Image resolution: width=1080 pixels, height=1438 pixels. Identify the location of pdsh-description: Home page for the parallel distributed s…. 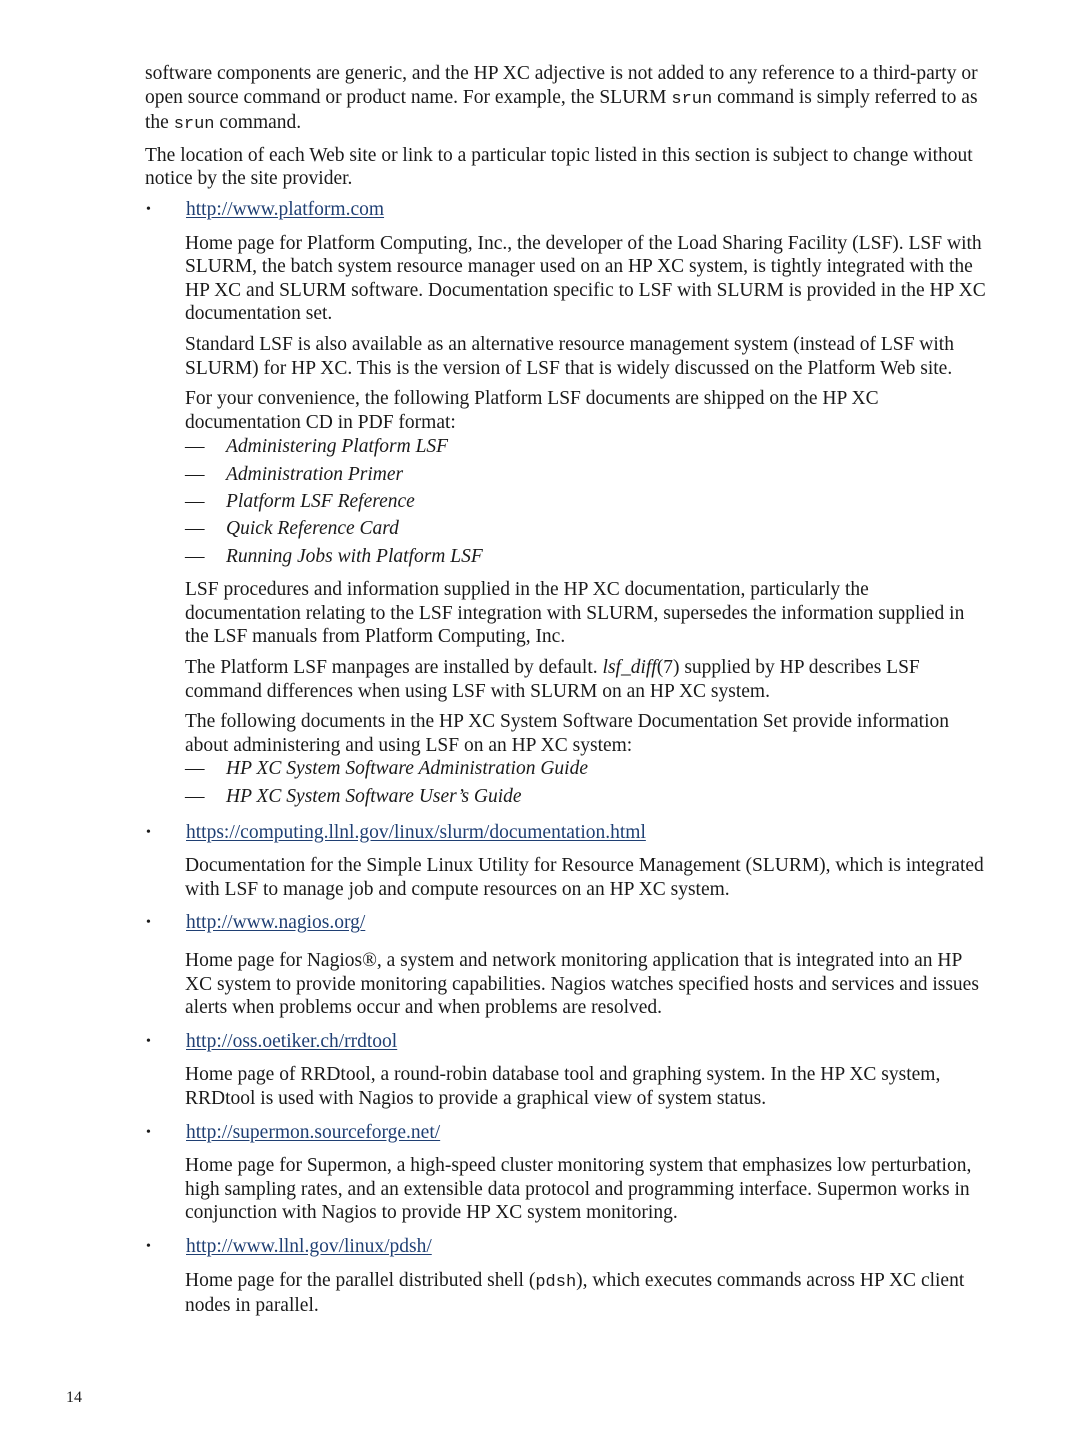
(575, 1293).